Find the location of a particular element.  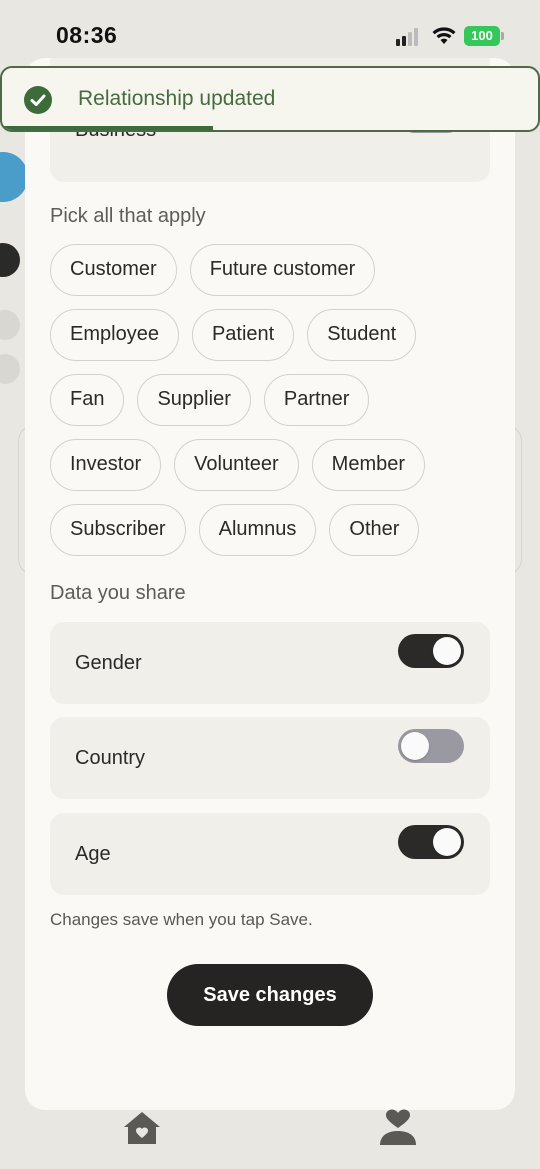

chip-row: Fan Supplier Partner is located at coordinates (270, 400).